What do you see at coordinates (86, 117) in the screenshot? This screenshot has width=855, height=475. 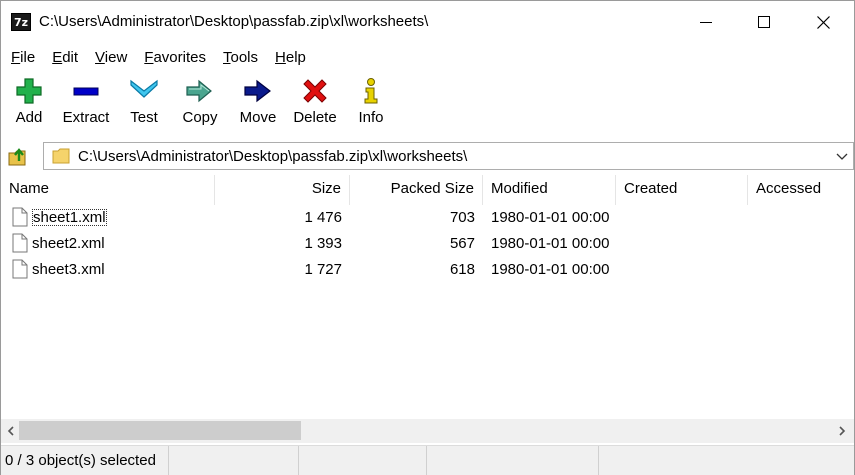 I see `extract-label: Extract` at bounding box center [86, 117].